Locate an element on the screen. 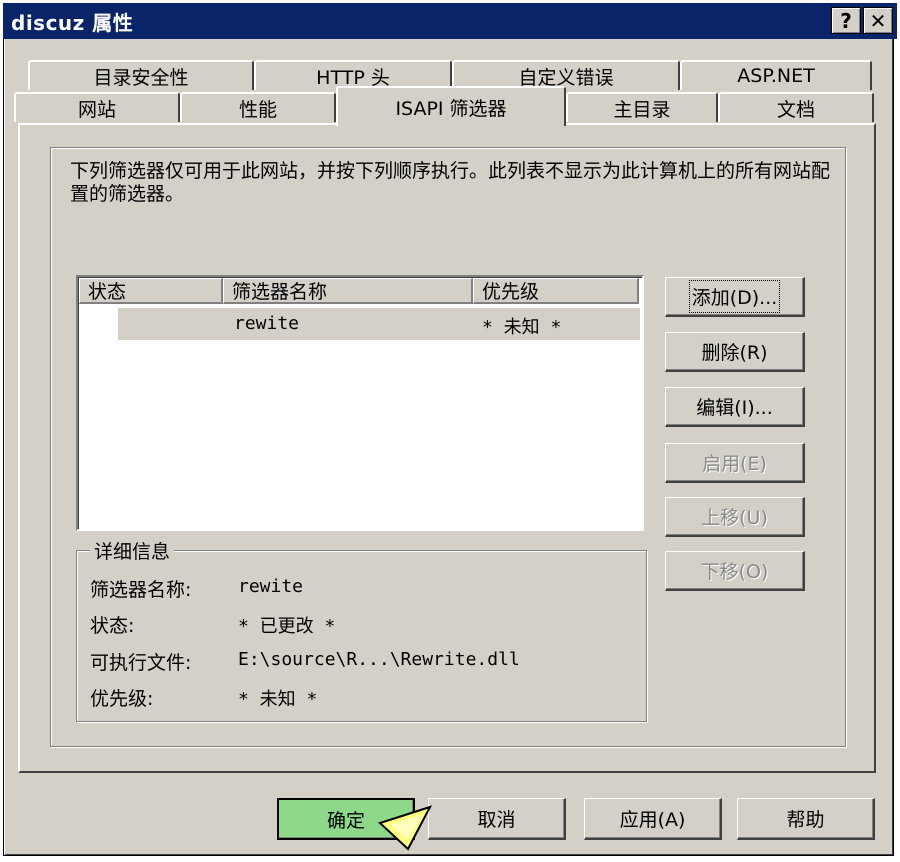 This screenshot has width=900, height=862. table-row: rewite * 未知 * is located at coordinates (379, 324).